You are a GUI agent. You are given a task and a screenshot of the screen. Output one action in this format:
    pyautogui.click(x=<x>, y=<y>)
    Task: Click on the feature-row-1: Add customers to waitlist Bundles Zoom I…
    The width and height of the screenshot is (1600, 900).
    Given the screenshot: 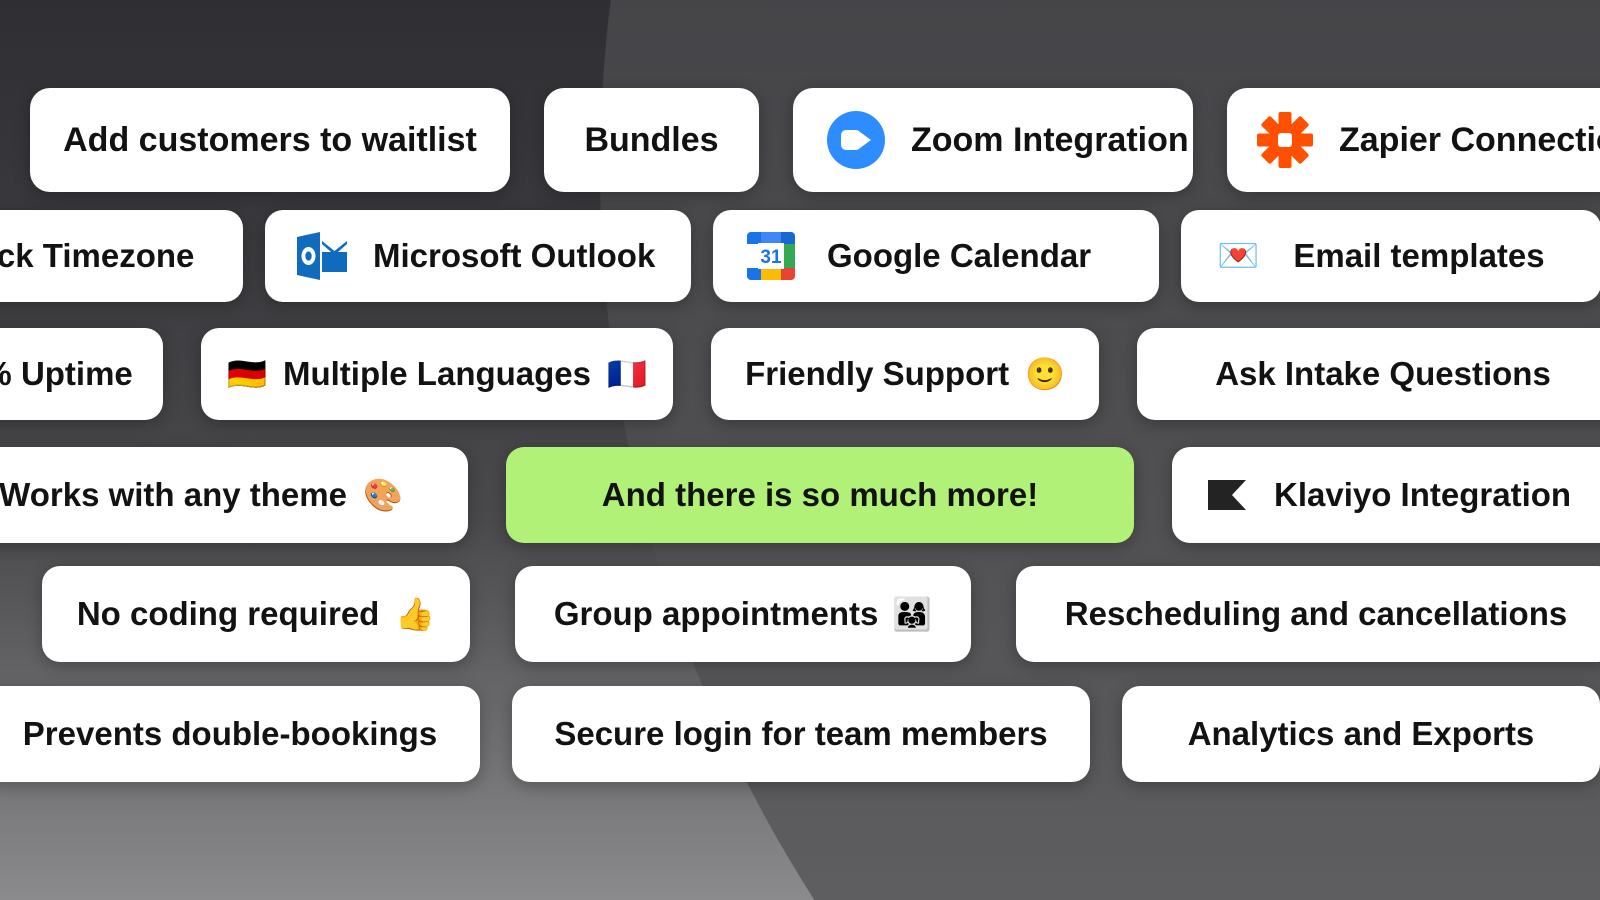 What is the action you would take?
    pyautogui.click(x=800, y=140)
    